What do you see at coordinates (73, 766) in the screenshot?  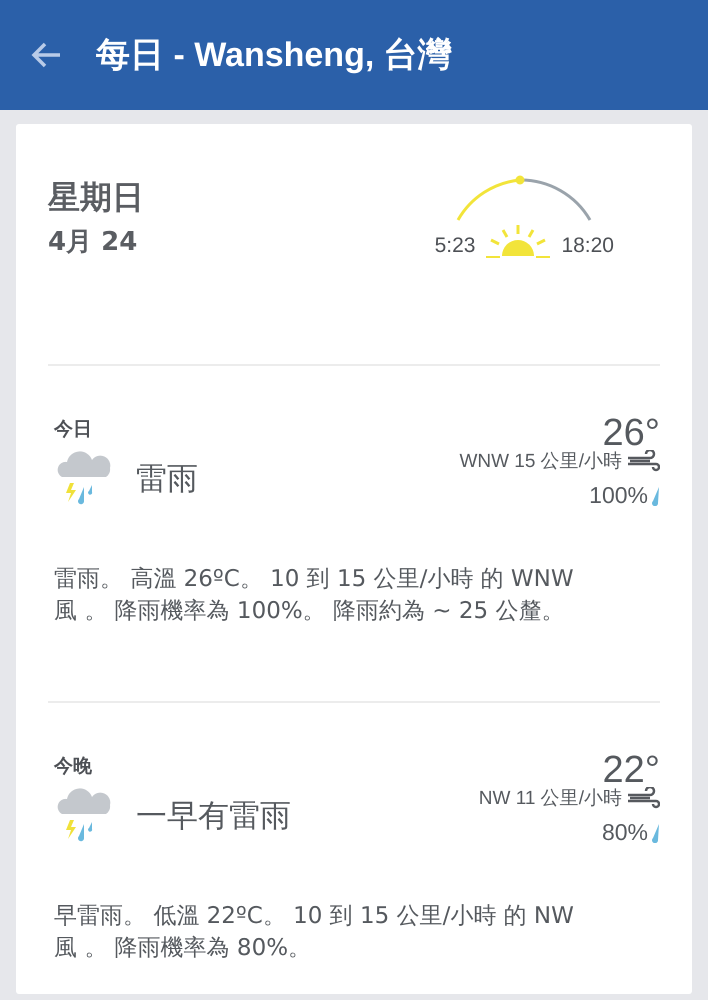 I see `period-label: 今晚` at bounding box center [73, 766].